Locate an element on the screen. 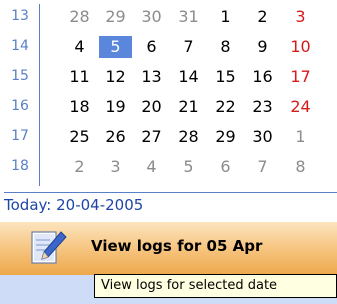  calendar-day: 17 is located at coordinates (300, 77).